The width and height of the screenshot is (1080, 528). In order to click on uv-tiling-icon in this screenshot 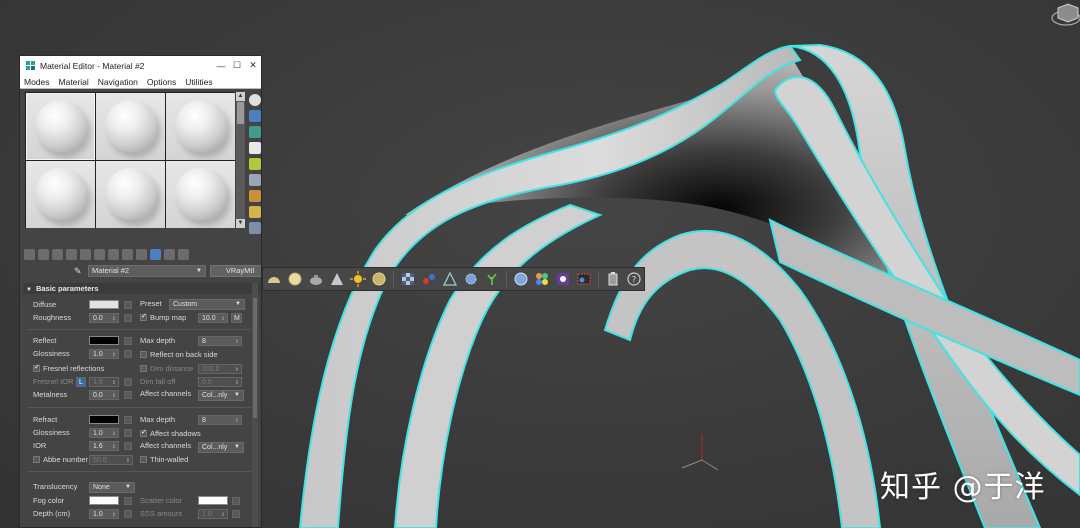, I will do `click(255, 148)`.